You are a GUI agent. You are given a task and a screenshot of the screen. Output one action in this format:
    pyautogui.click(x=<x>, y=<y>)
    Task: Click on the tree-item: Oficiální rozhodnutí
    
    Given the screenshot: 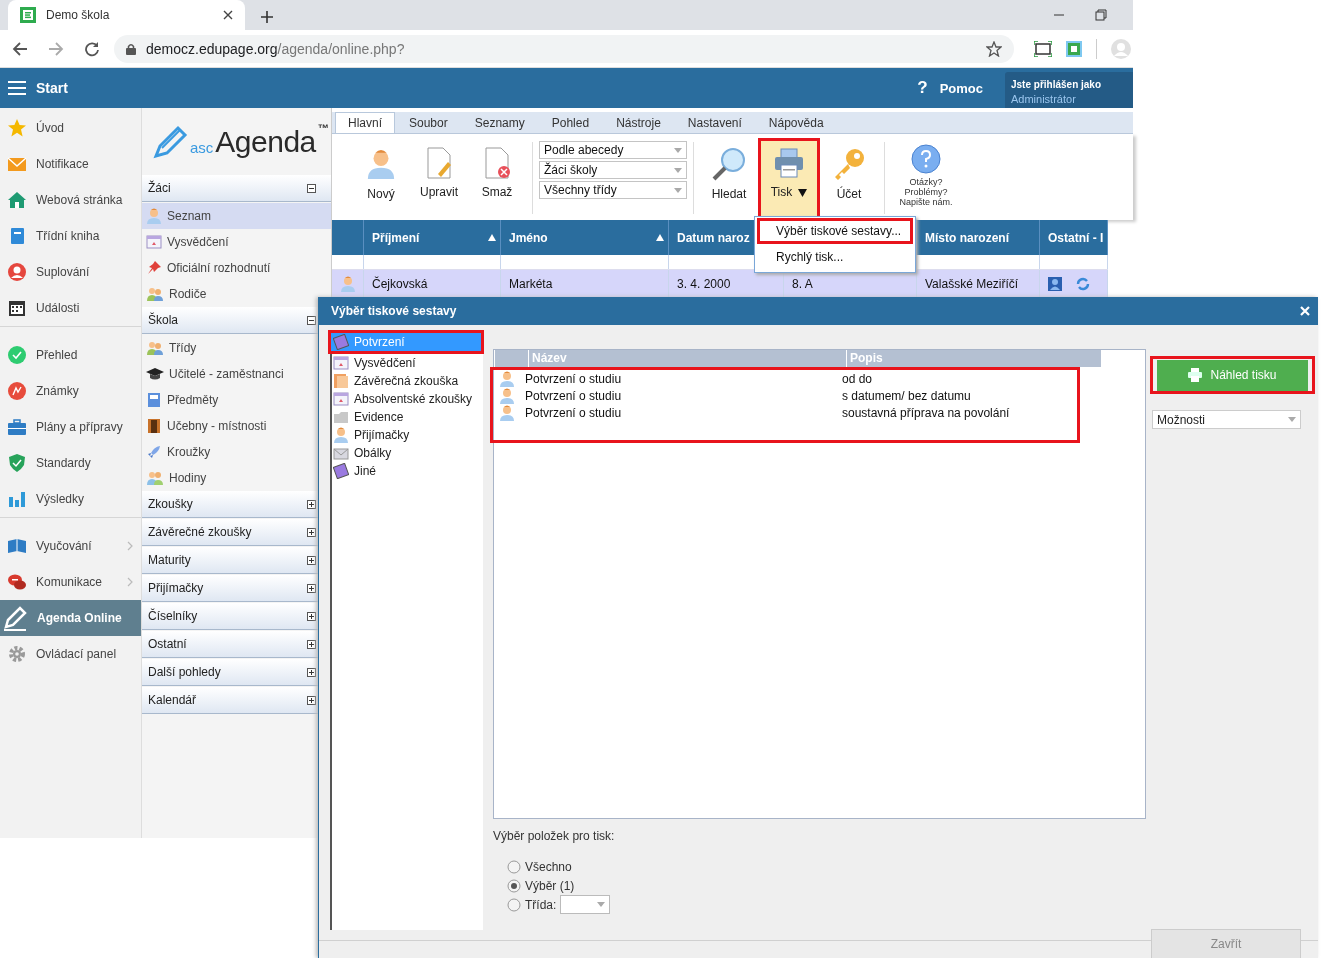 What is the action you would take?
    pyautogui.click(x=236, y=268)
    